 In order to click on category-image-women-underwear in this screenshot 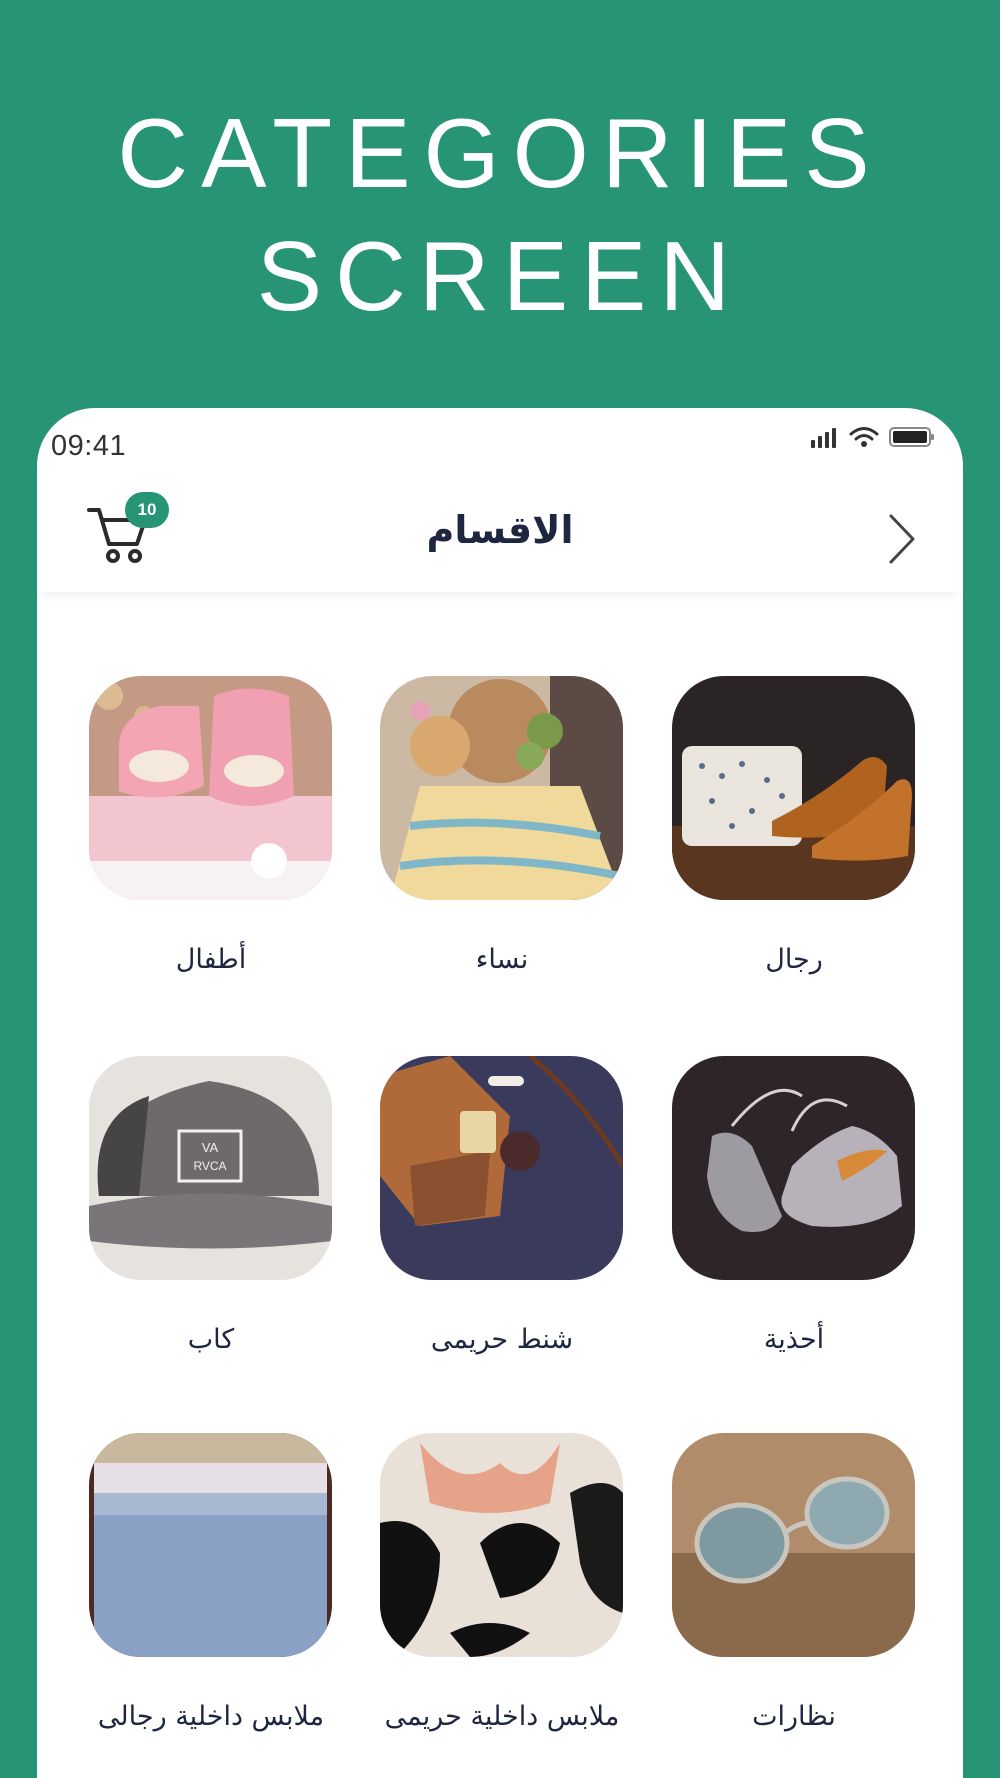, I will do `click(501, 1545)`.